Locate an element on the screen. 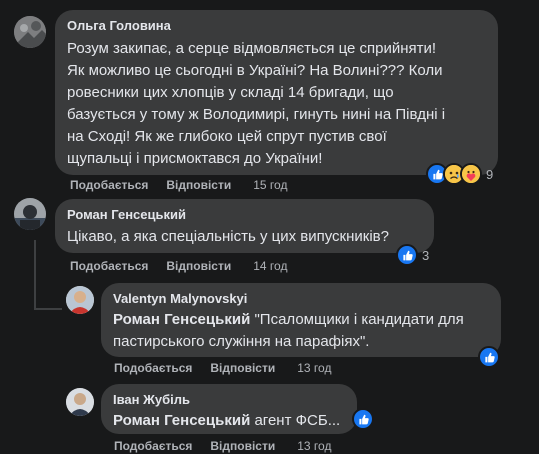 This screenshot has height=454, width=539. reply-thread-connector is located at coordinates (48, 309).